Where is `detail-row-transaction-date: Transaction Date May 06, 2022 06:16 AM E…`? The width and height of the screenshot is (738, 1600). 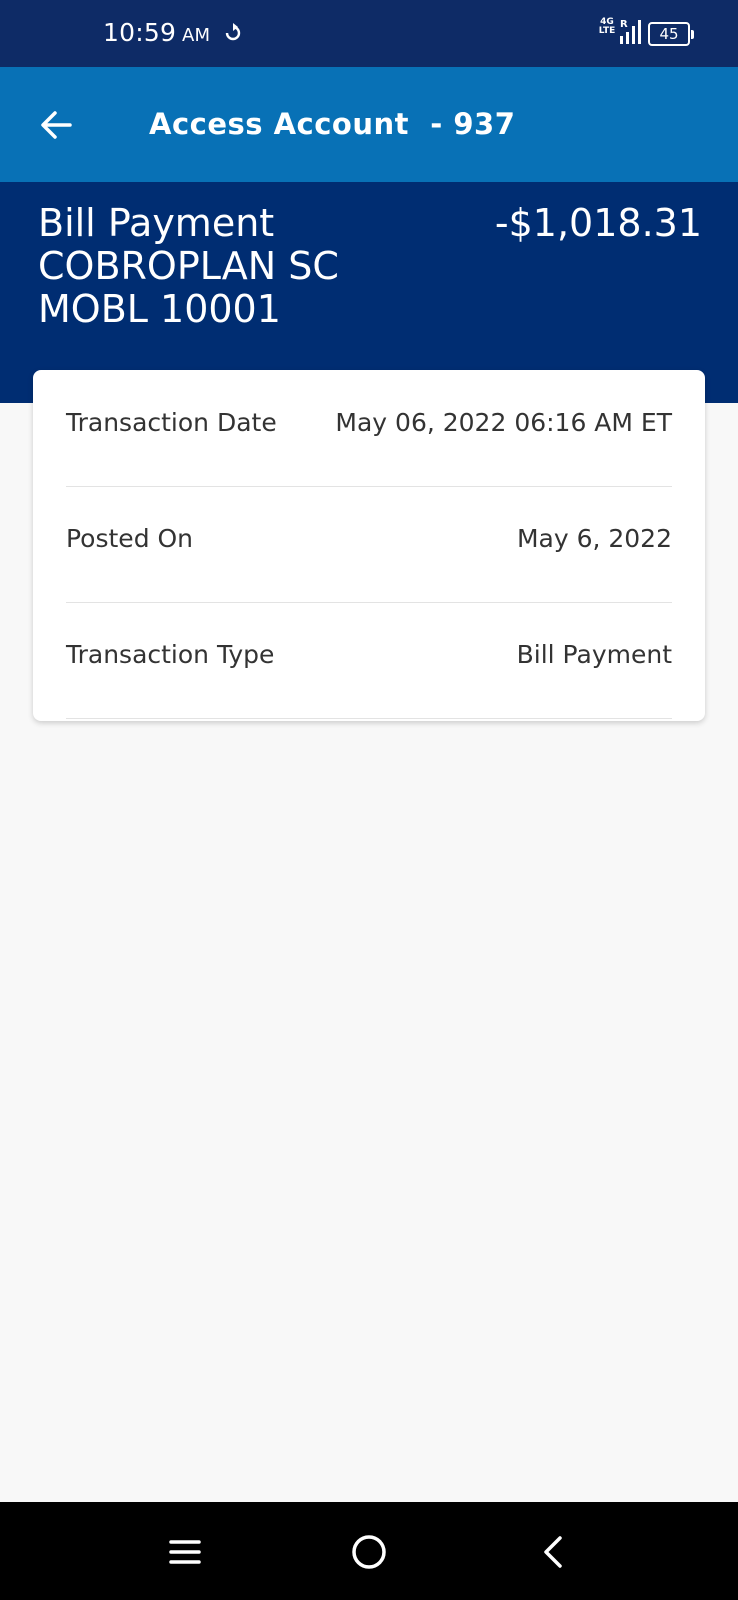
detail-row-transaction-date: Transaction Date May 06, 2022 06:16 AM E… is located at coordinates (369, 428).